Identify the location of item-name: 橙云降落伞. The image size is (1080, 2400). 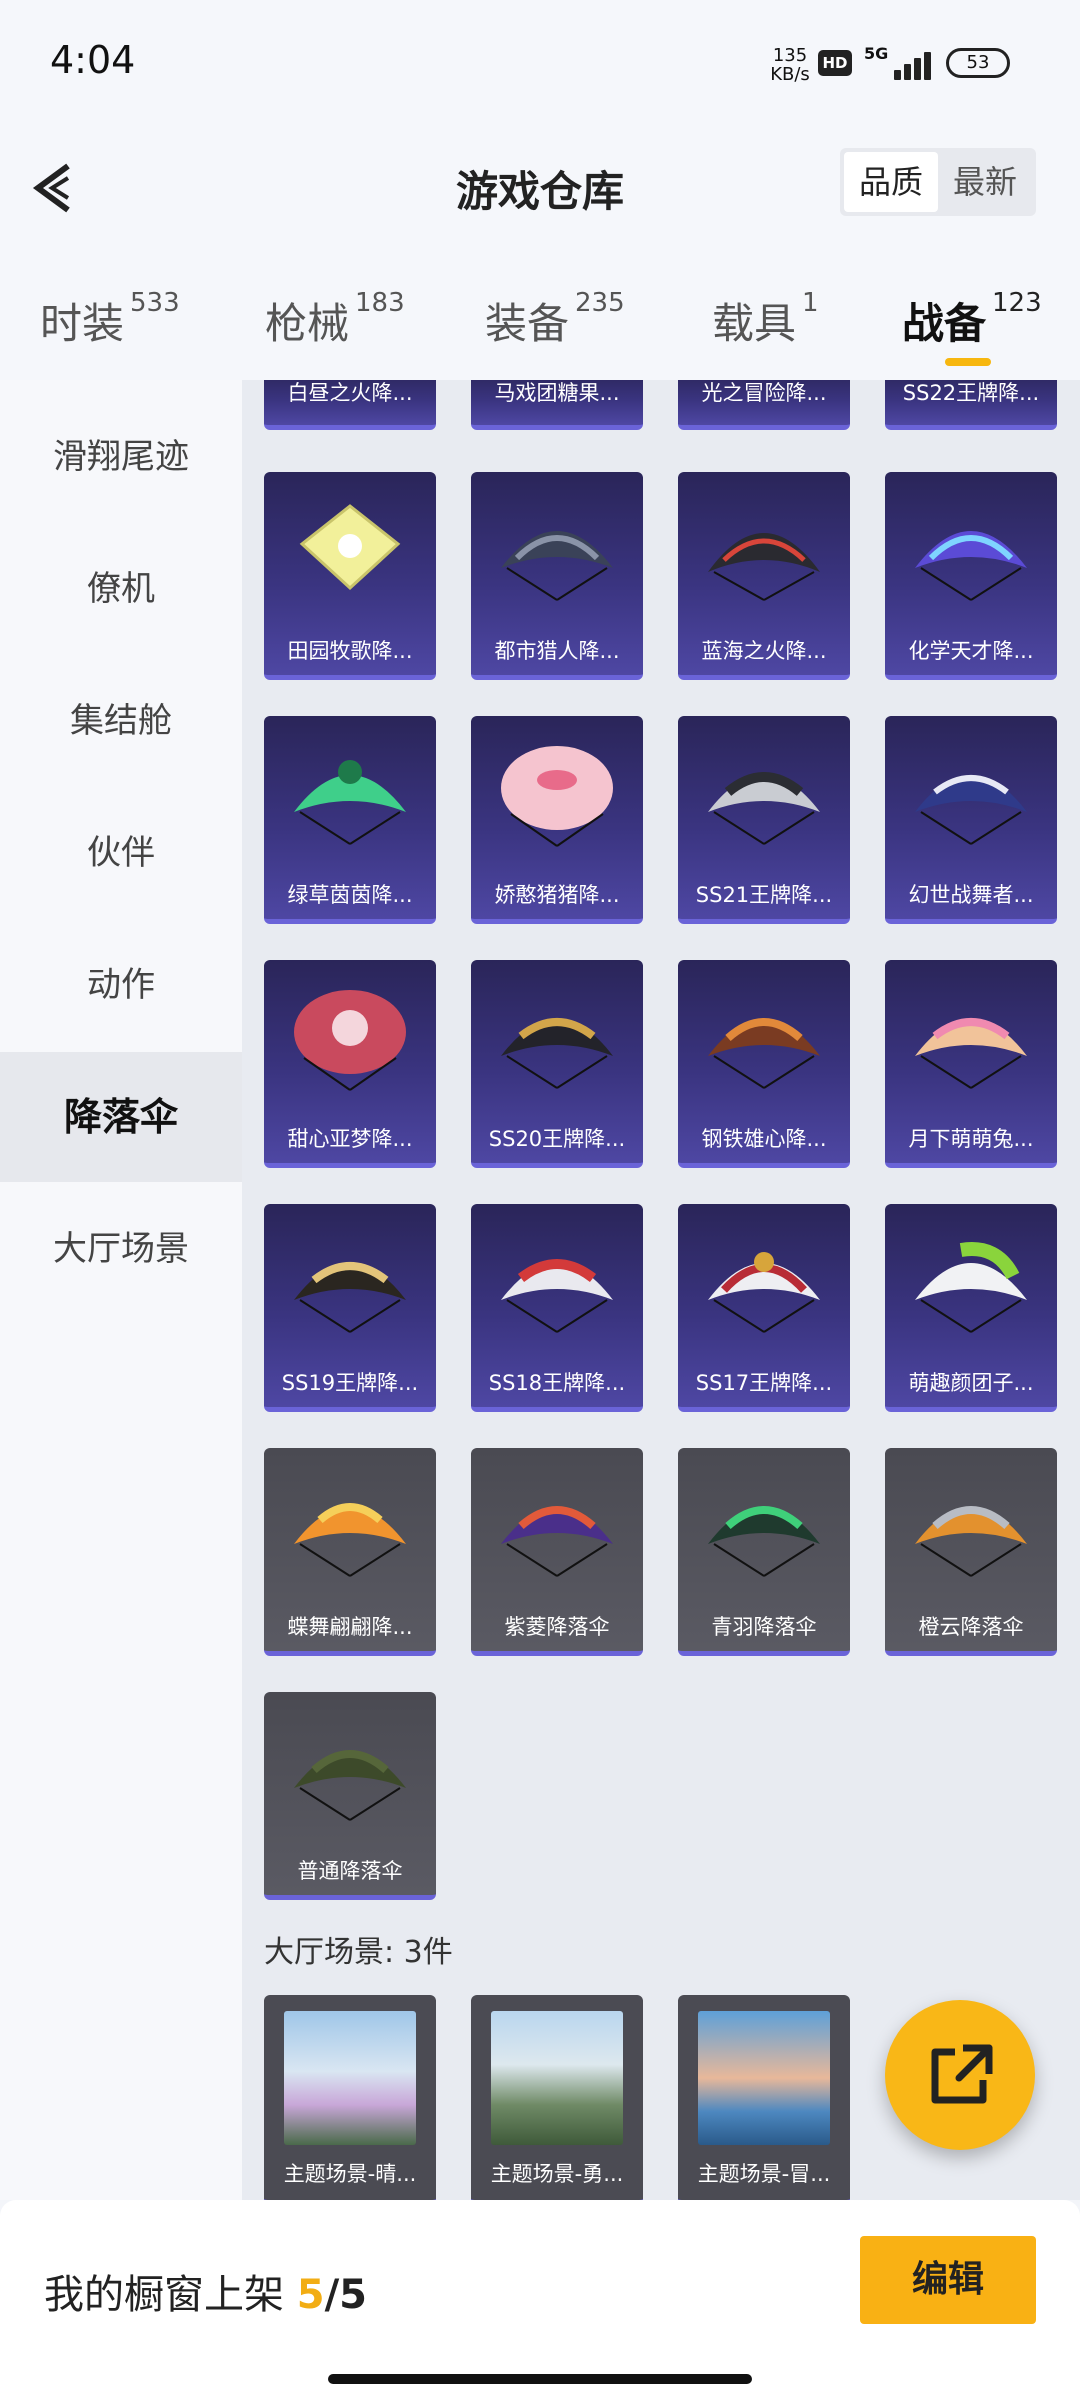
(971, 1627).